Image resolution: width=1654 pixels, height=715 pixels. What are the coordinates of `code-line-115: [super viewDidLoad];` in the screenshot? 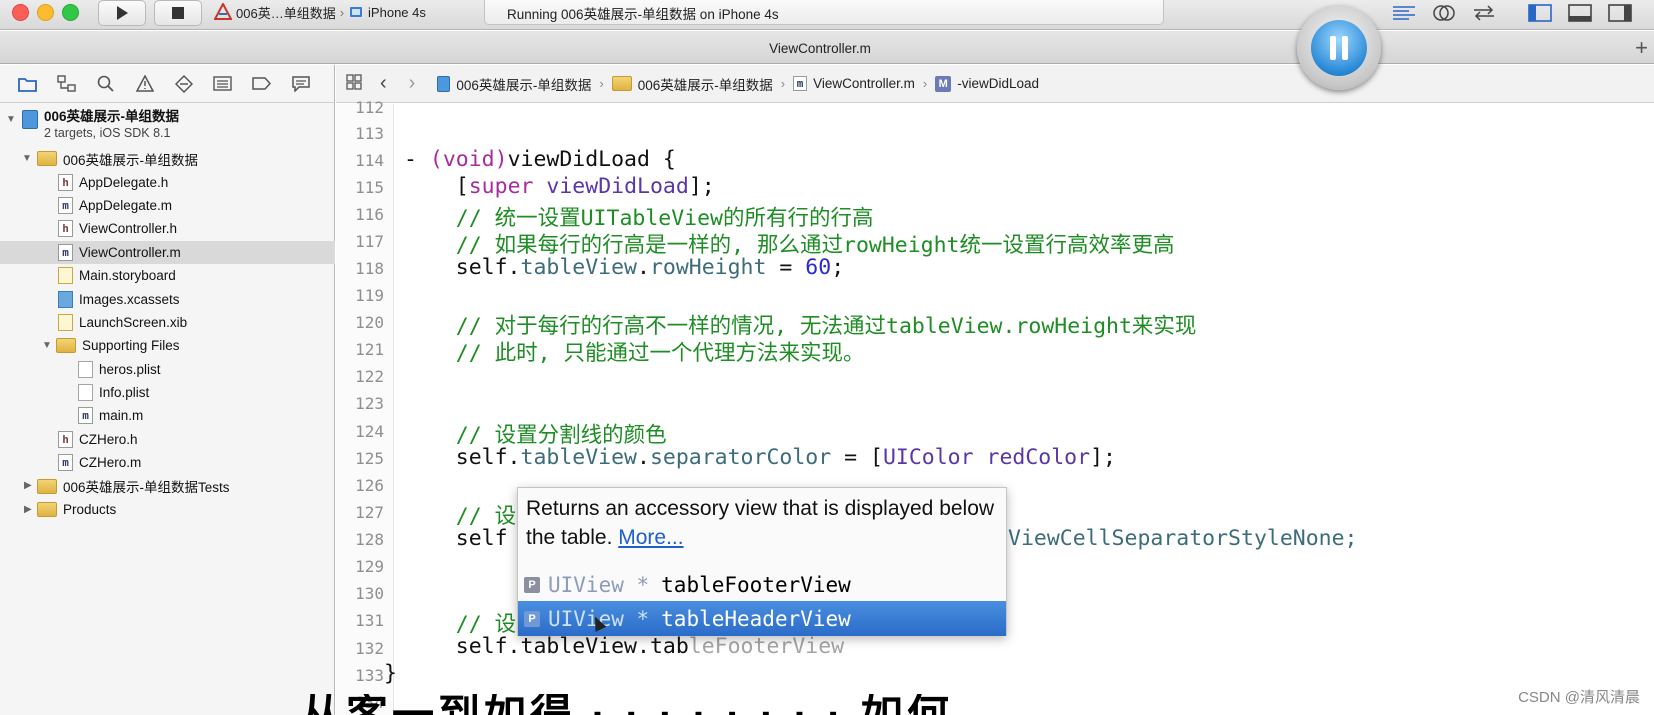 It's located at (559, 186).